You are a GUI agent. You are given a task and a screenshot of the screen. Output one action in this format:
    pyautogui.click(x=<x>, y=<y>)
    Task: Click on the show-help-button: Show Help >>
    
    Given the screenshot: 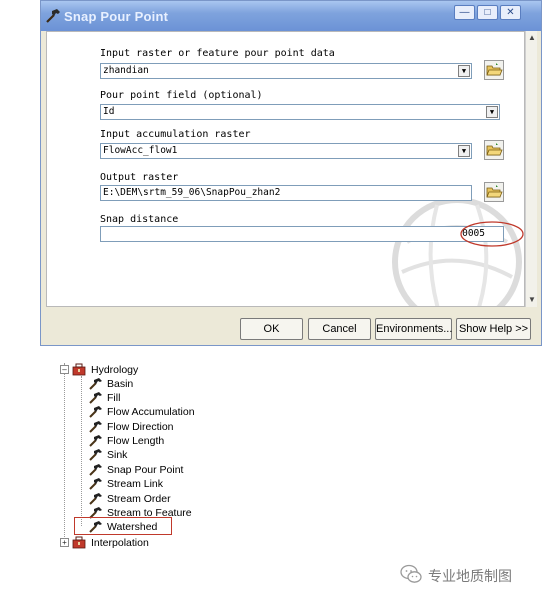 What is the action you would take?
    pyautogui.click(x=493, y=329)
    